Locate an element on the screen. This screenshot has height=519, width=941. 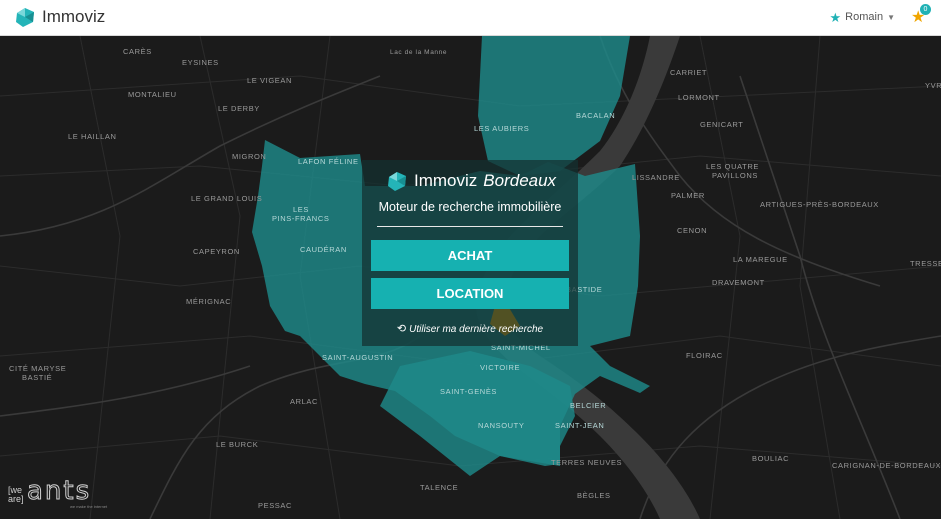
map-label: PALMER is located at coordinates (688, 195).